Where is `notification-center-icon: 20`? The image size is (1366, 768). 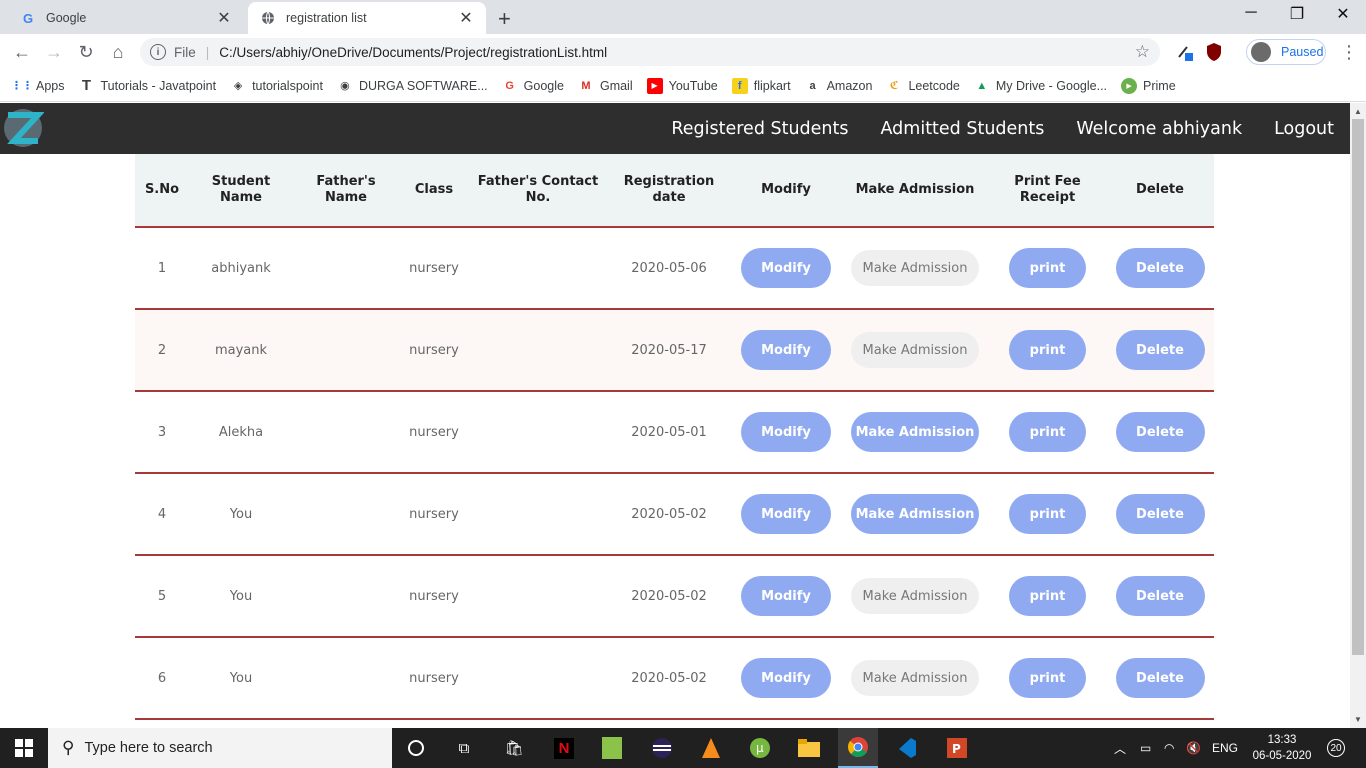
notification-center-icon: 20 is located at coordinates (1336, 748).